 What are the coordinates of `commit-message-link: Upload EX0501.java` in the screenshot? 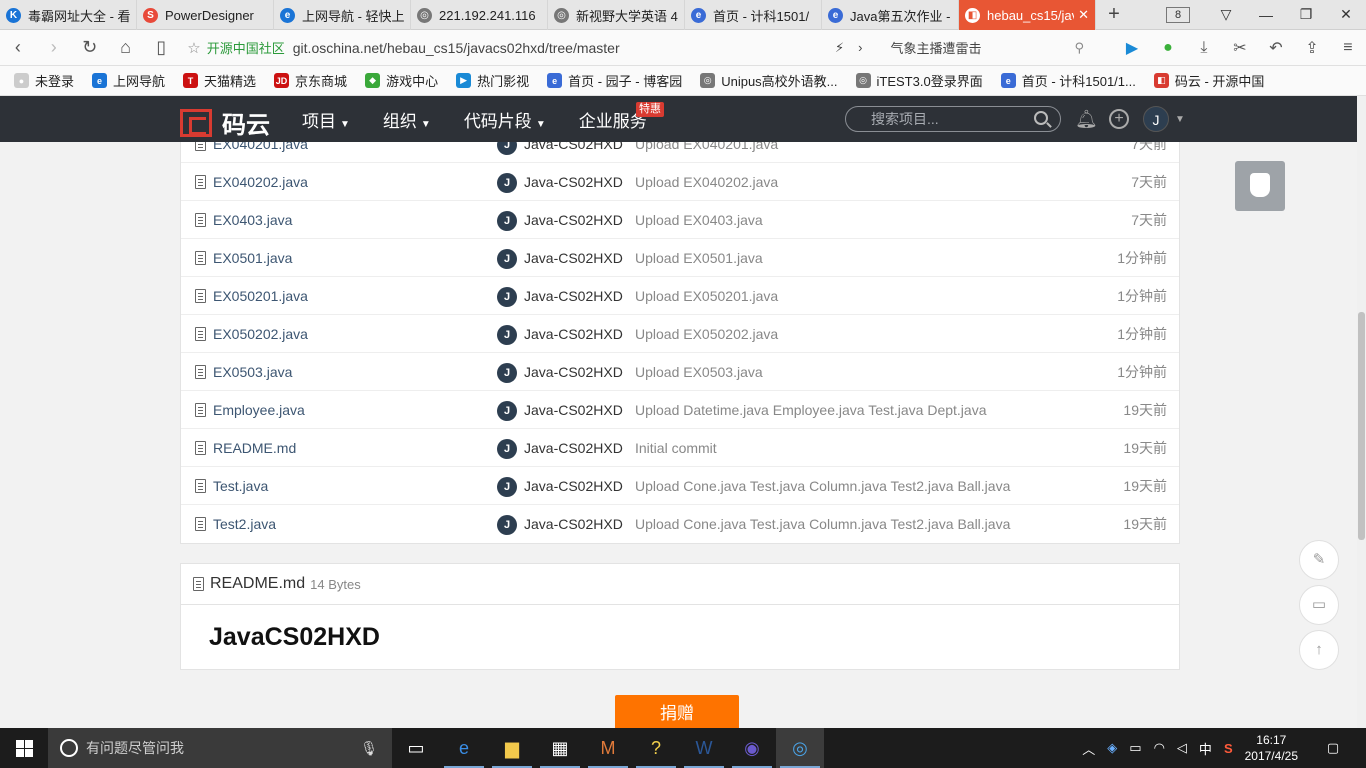 It's located at (699, 258).